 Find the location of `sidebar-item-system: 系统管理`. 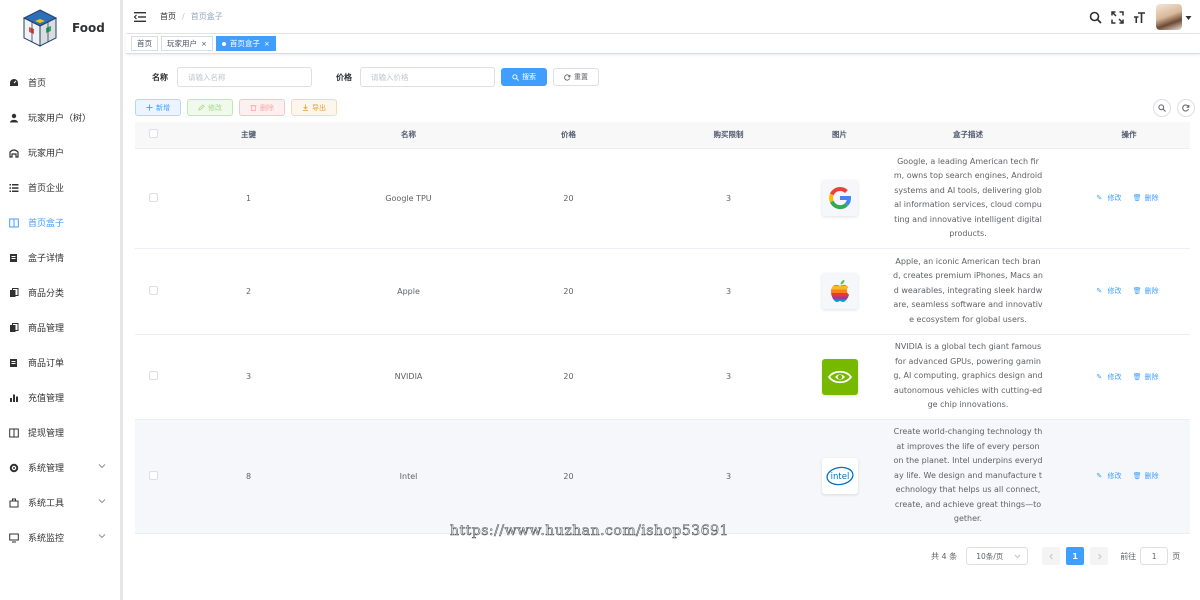

sidebar-item-system: 系统管理 is located at coordinates (60, 467).